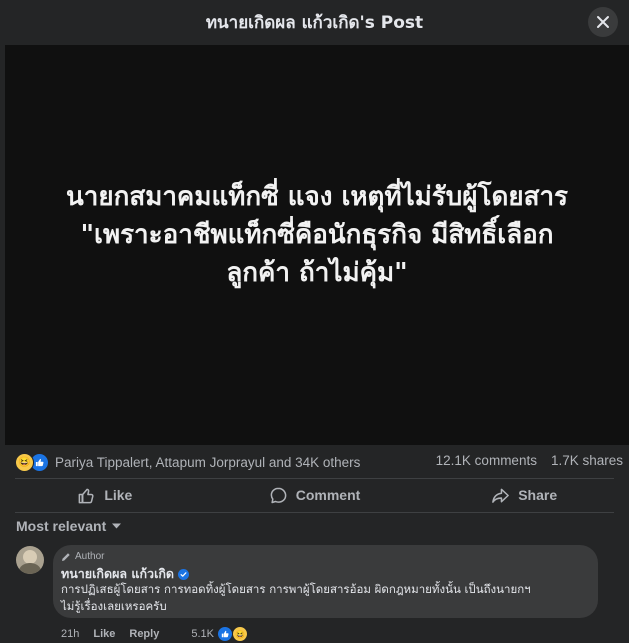  I want to click on shares-count: 1.7K shares, so click(587, 460).